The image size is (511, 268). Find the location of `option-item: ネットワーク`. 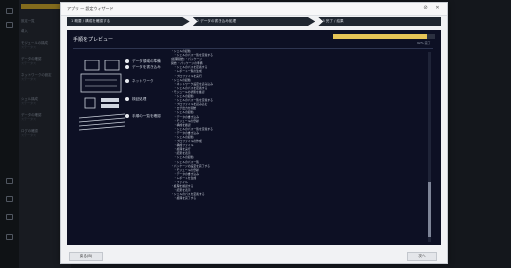

option-item: ネットワーク is located at coordinates (139, 81).